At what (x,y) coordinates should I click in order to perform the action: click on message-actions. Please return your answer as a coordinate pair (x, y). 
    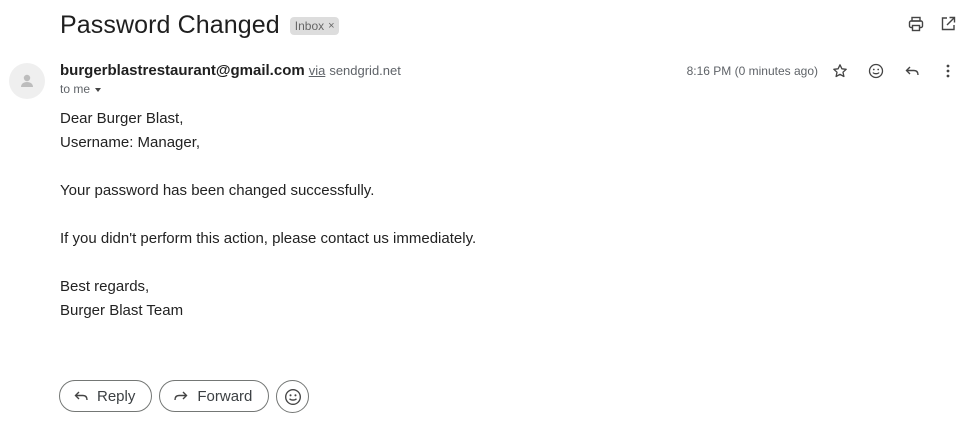
    Looking at the image, I should click on (894, 71).